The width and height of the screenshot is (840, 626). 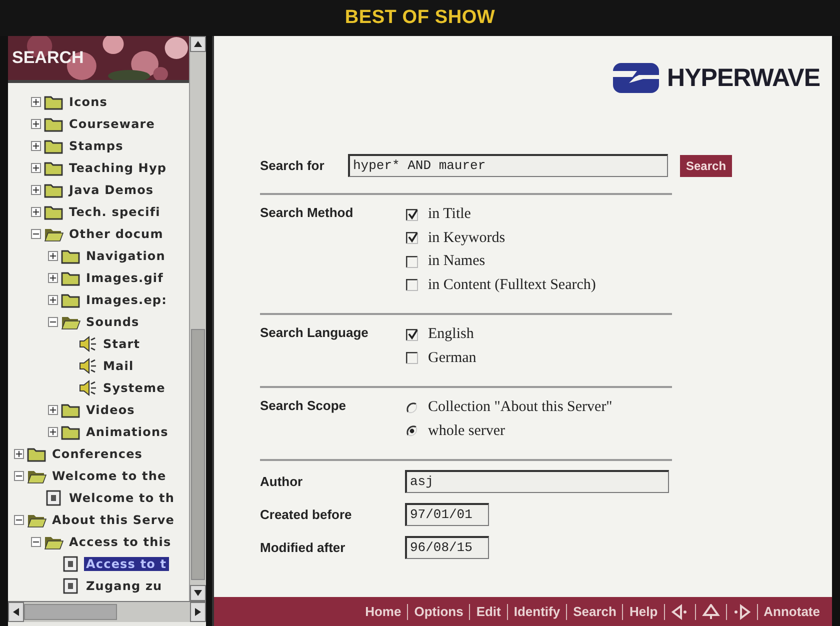 What do you see at coordinates (198, 44) in the screenshot?
I see `scroll-up-icon` at bounding box center [198, 44].